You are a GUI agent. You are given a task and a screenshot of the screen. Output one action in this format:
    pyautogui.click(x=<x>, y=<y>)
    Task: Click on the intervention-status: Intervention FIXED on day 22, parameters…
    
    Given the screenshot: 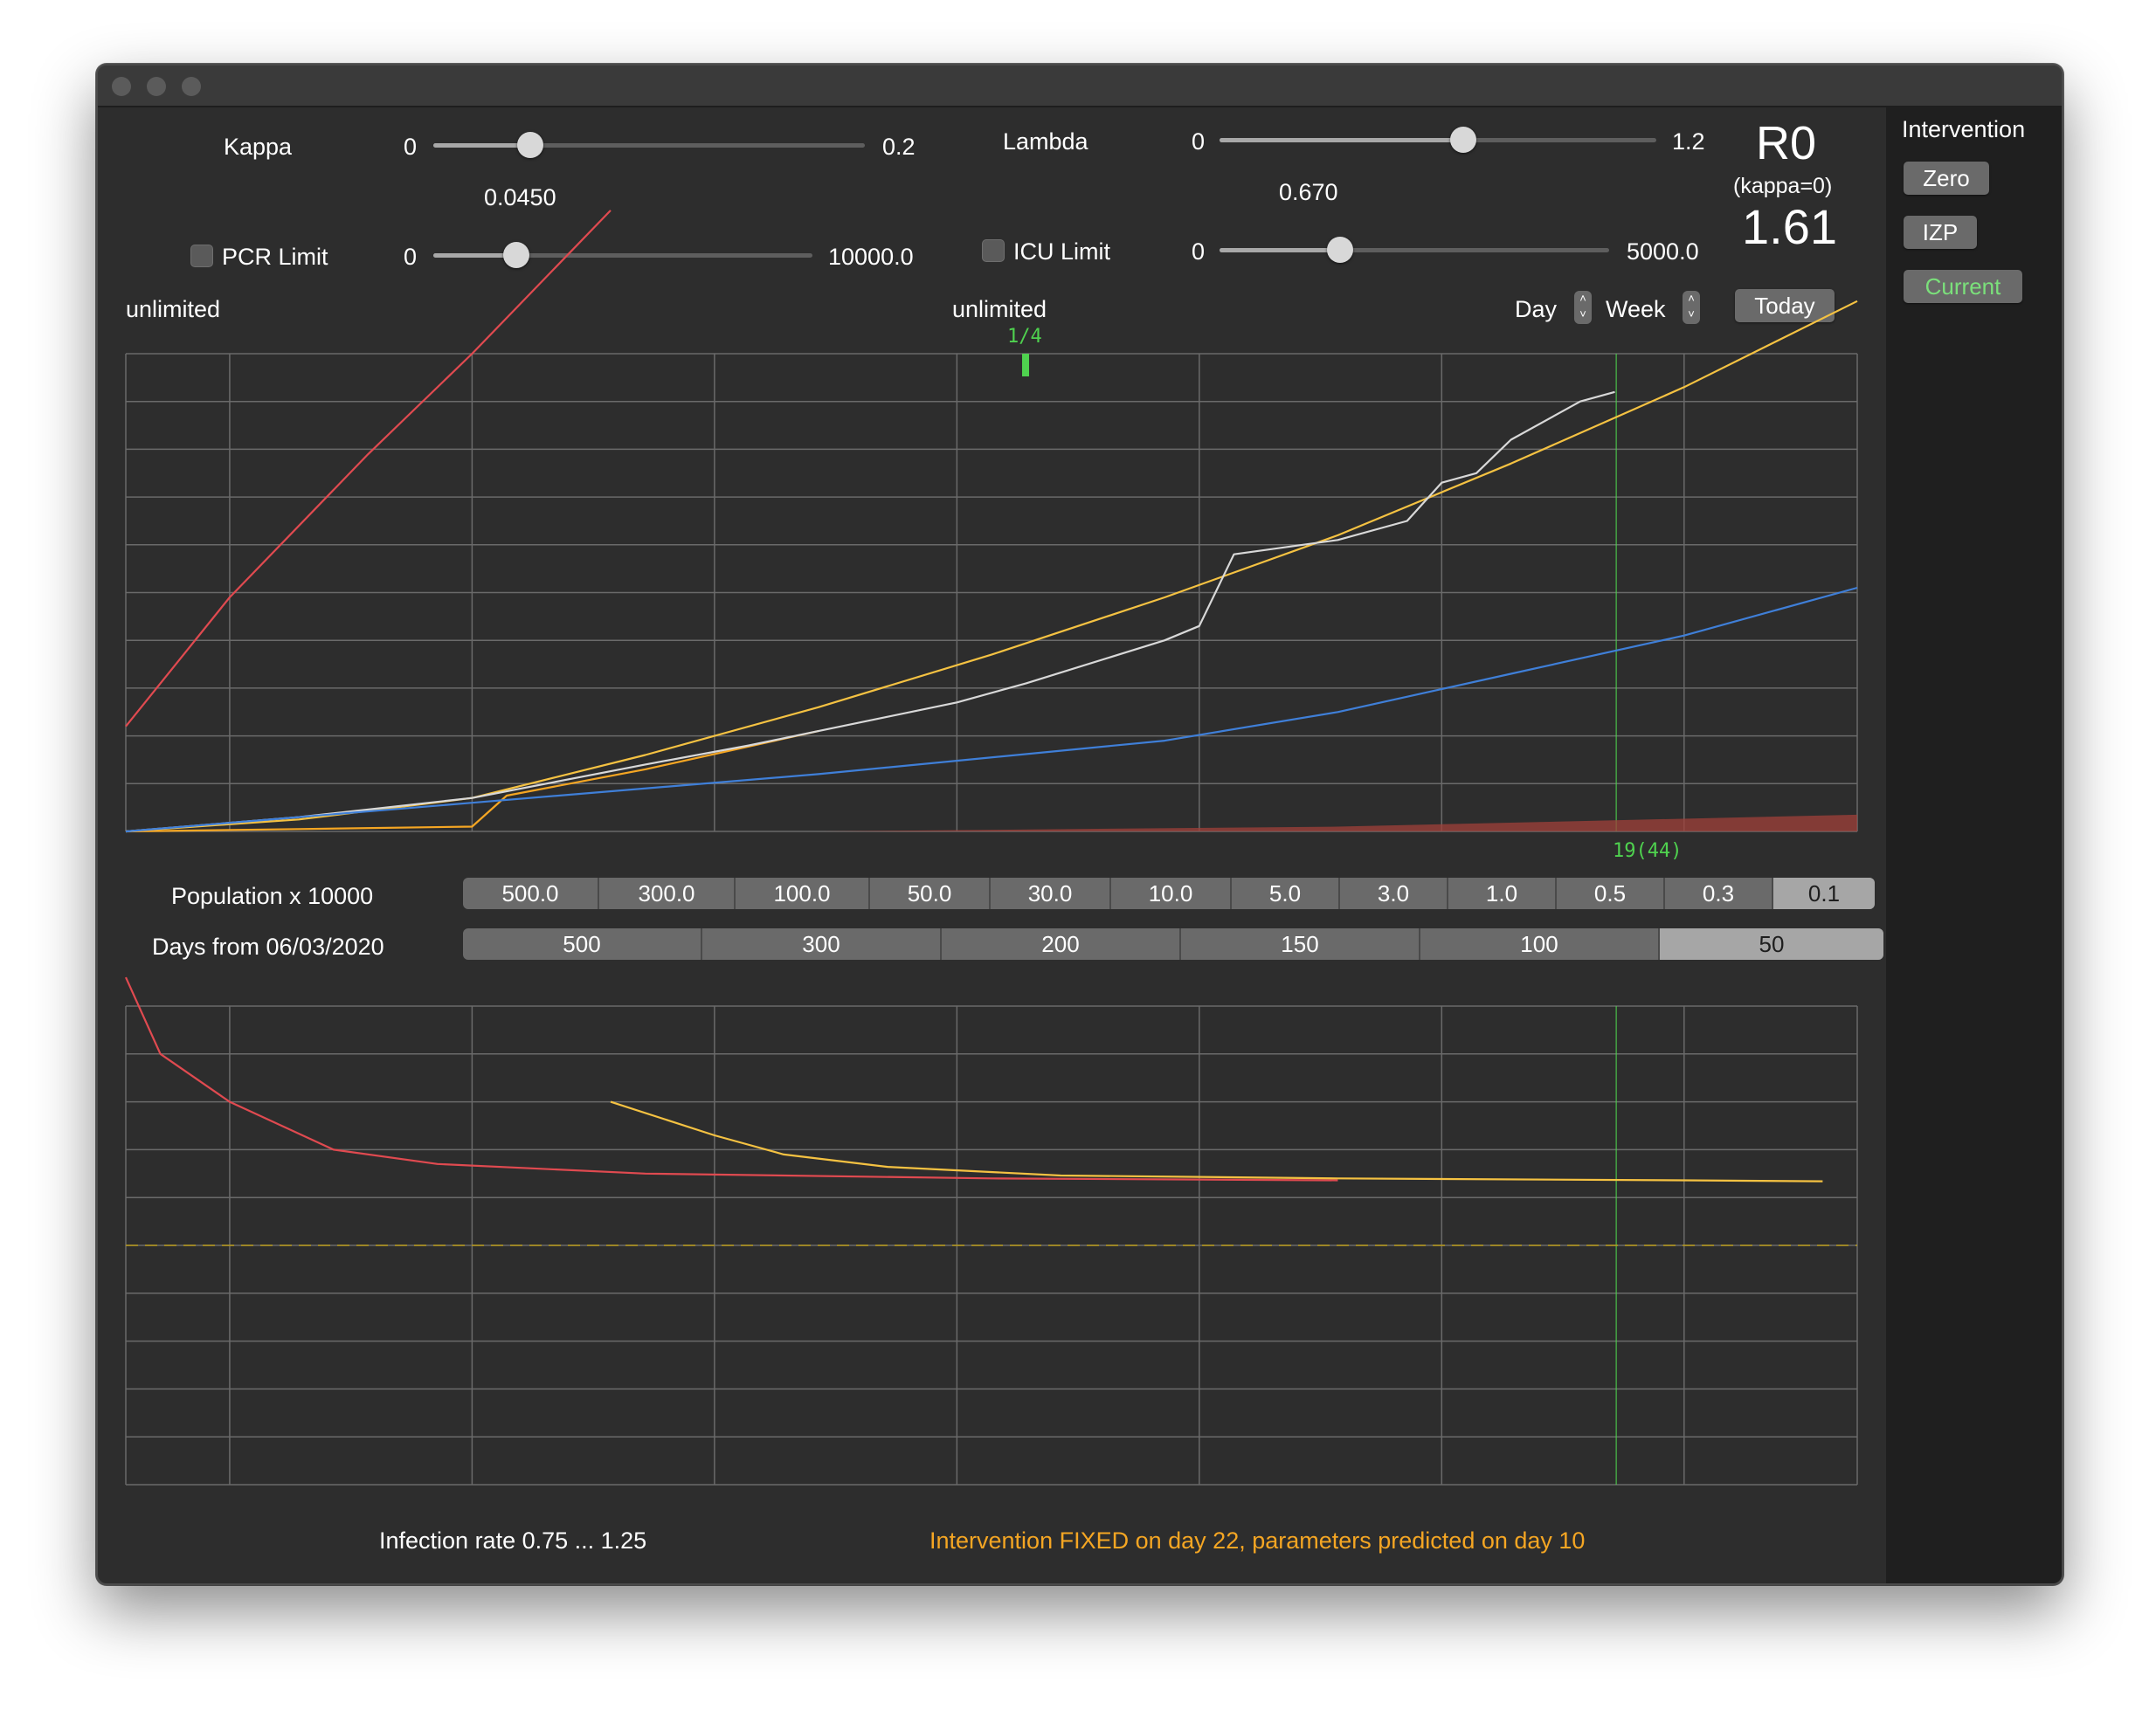 What is the action you would take?
    pyautogui.click(x=1258, y=1541)
    